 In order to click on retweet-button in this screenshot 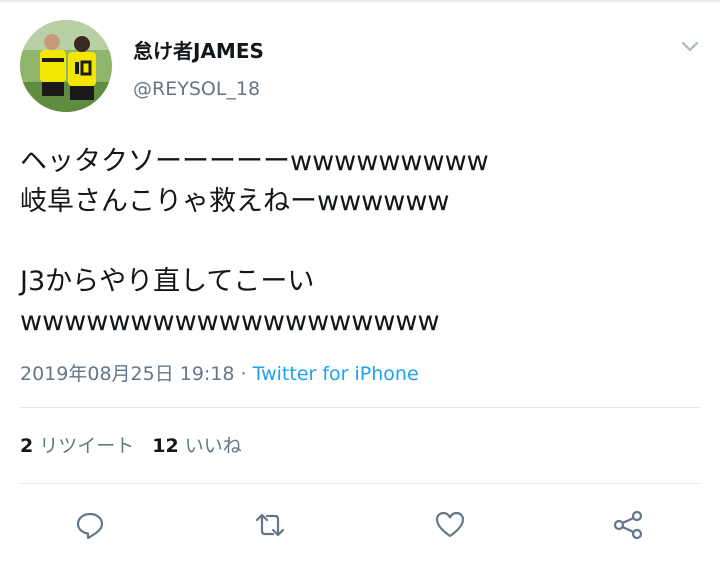, I will do `click(270, 525)`.